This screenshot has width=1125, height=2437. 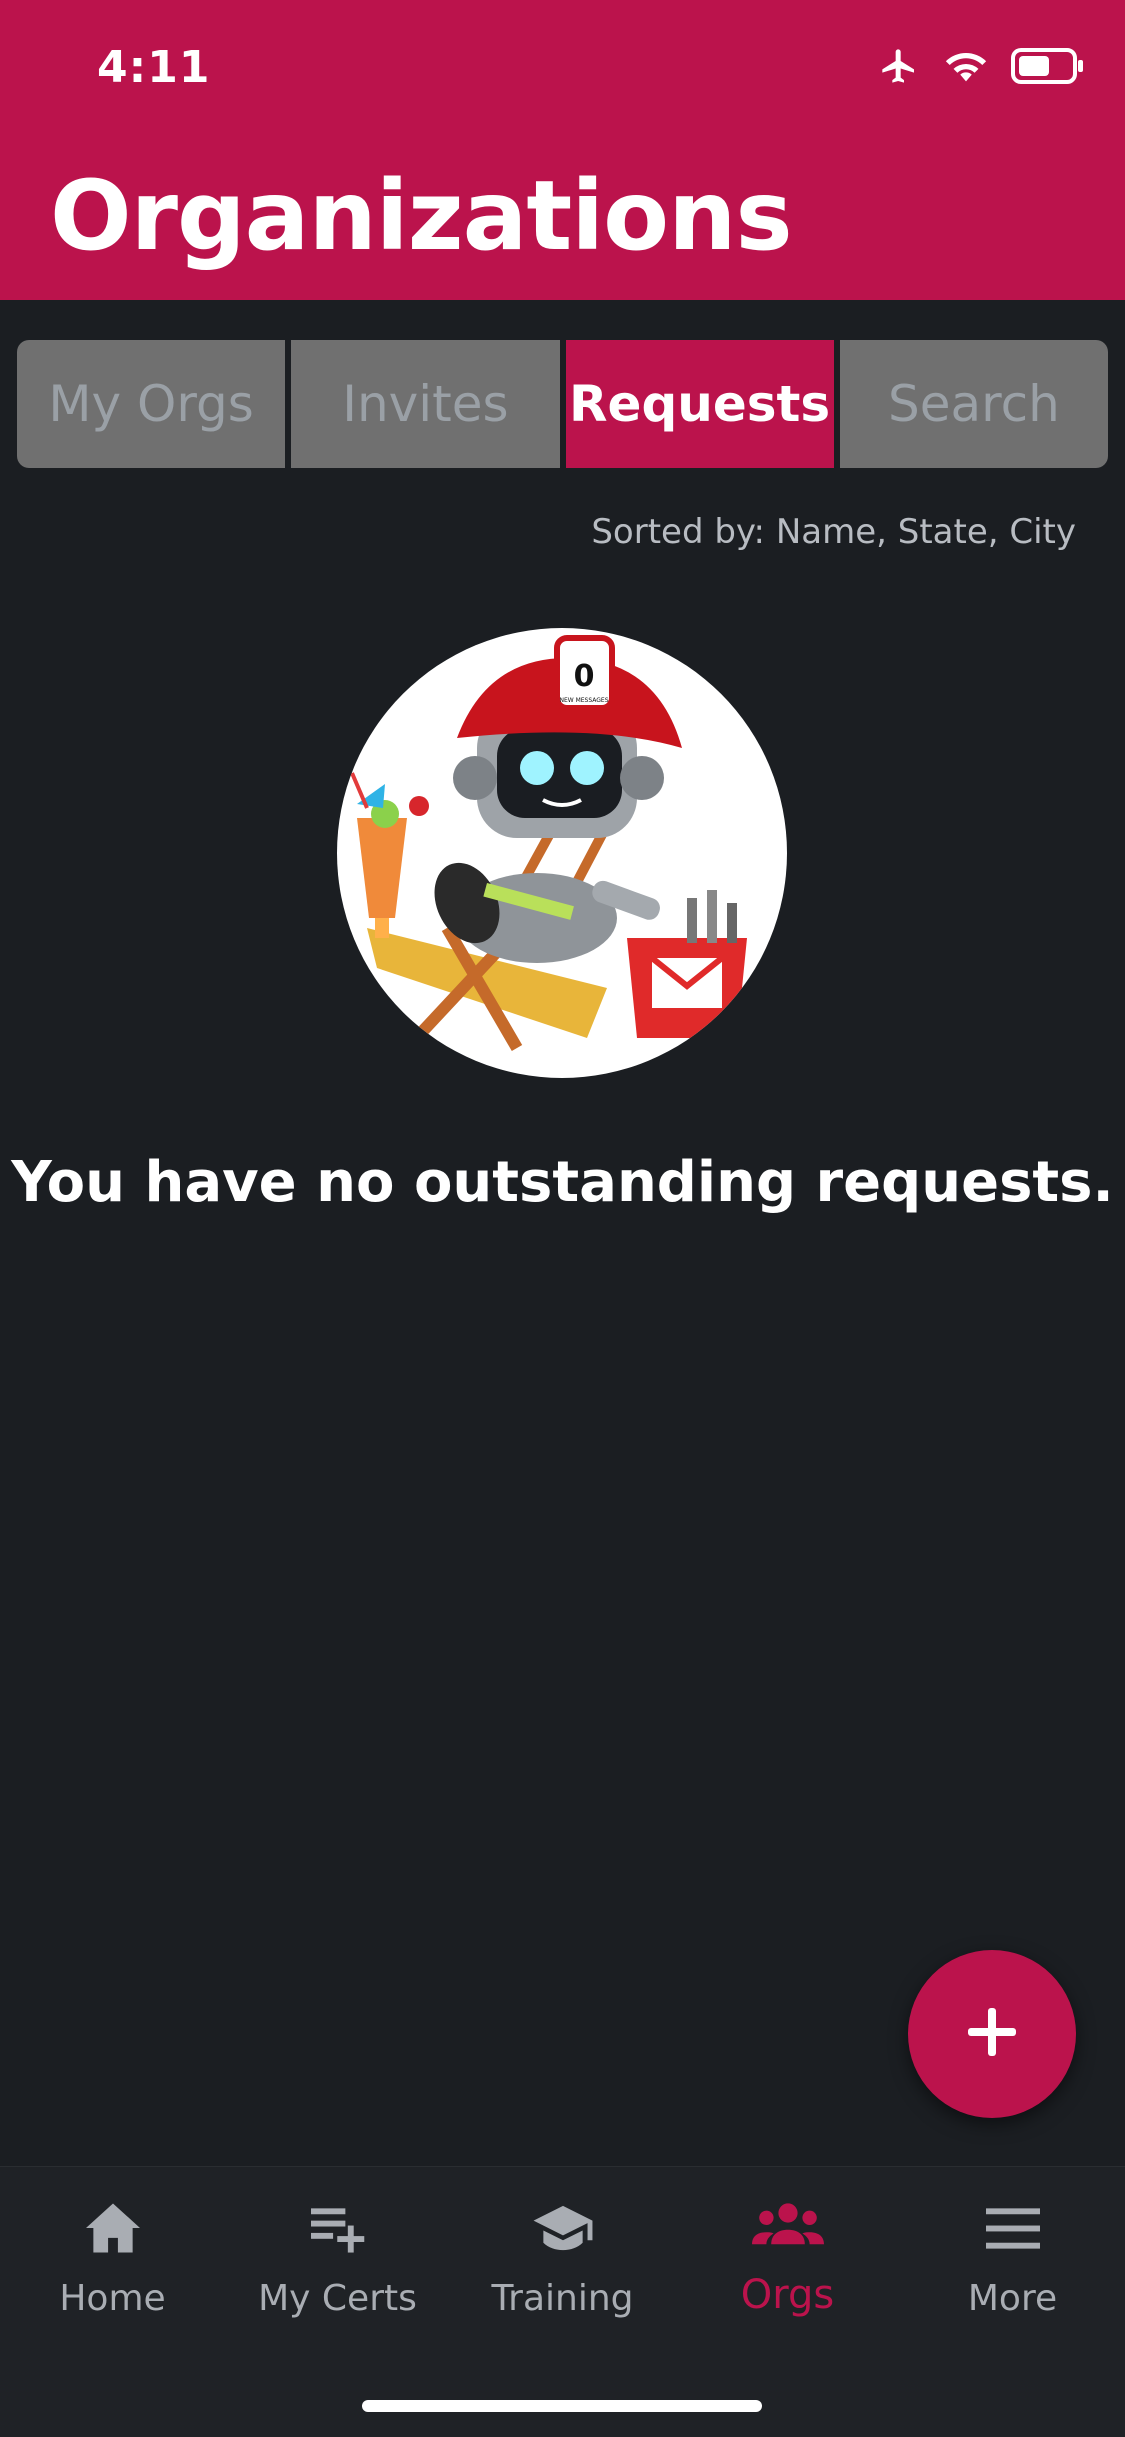 I want to click on home-icon, so click(x=113, y=2232).